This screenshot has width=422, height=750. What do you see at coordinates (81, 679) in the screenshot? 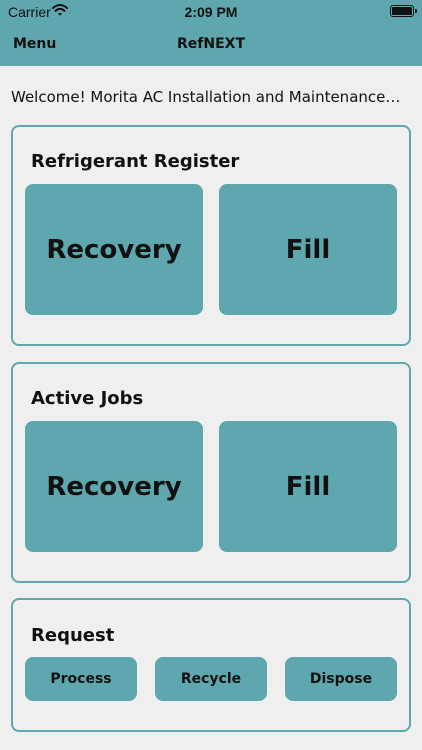
I see `process-button: Process` at bounding box center [81, 679].